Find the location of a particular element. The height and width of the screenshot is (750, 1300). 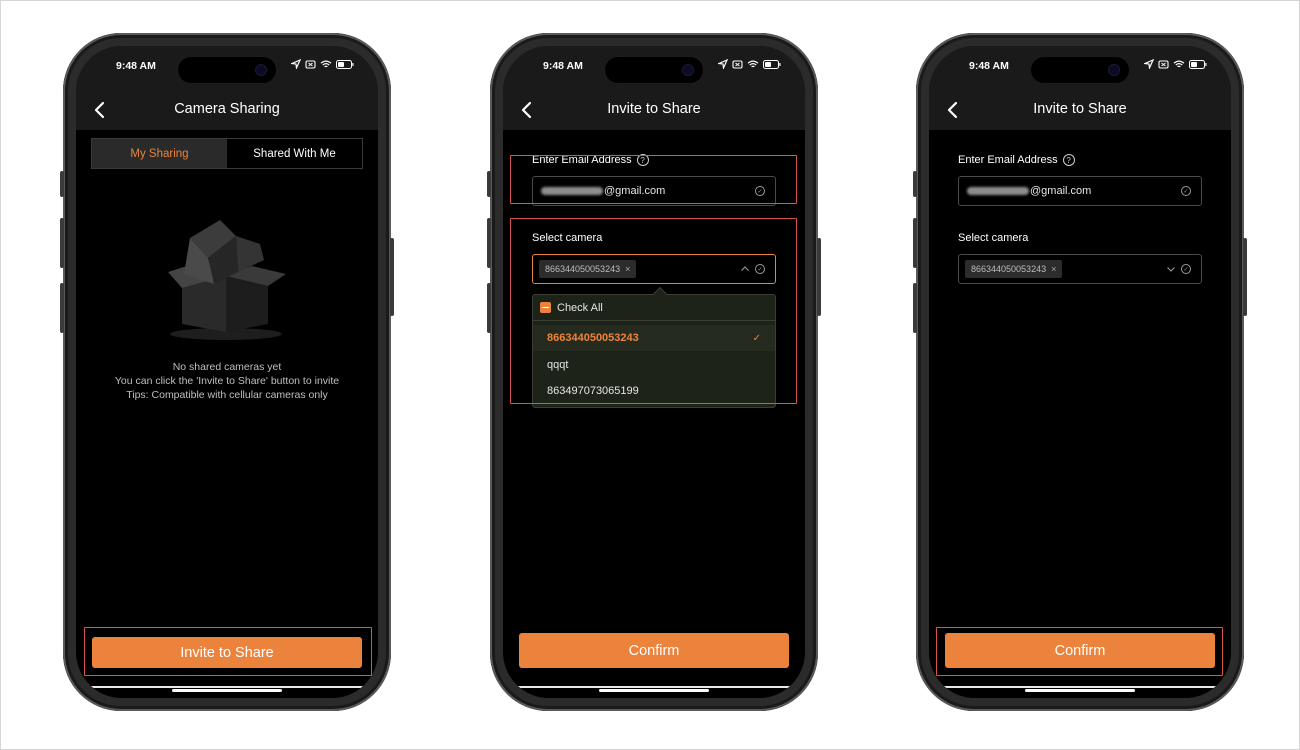

empty-state-line: No shared cameras yet is located at coordinates (227, 367).